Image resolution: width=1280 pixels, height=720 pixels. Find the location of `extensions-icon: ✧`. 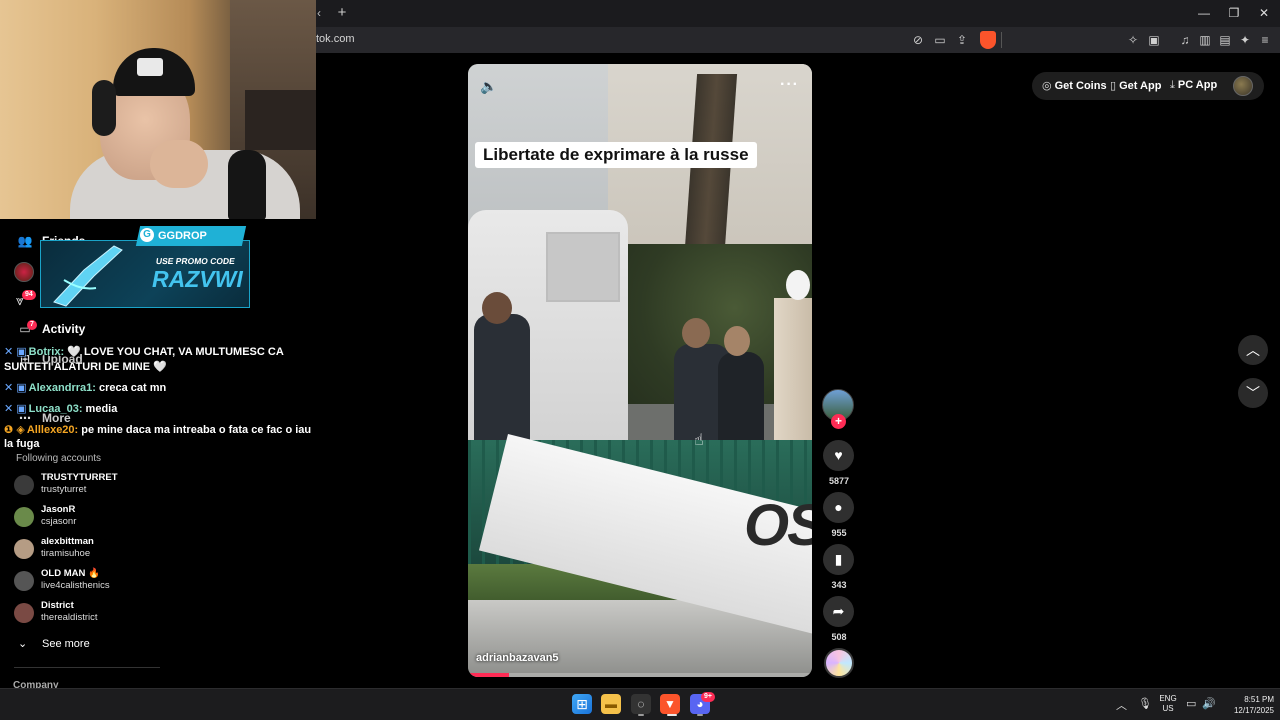

extensions-icon: ✧ is located at coordinates (1133, 40).